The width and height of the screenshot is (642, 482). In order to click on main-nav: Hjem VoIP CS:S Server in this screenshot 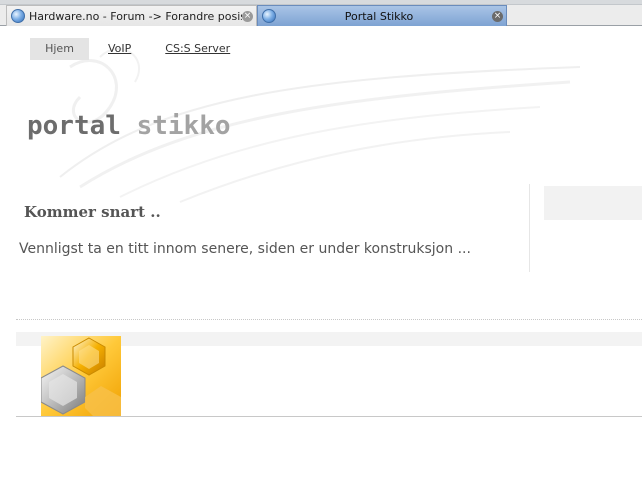, I will do `click(130, 49)`.